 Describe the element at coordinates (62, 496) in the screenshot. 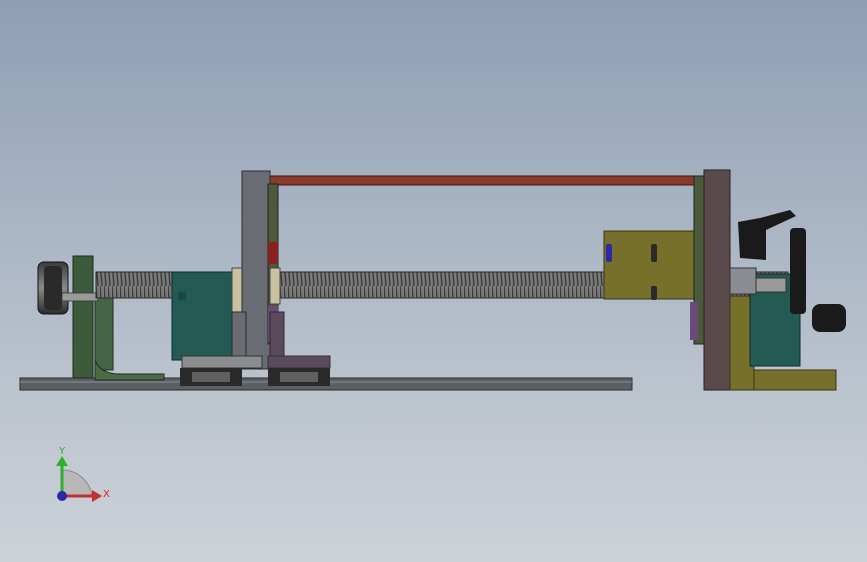

I see `z-axis-dot` at that location.